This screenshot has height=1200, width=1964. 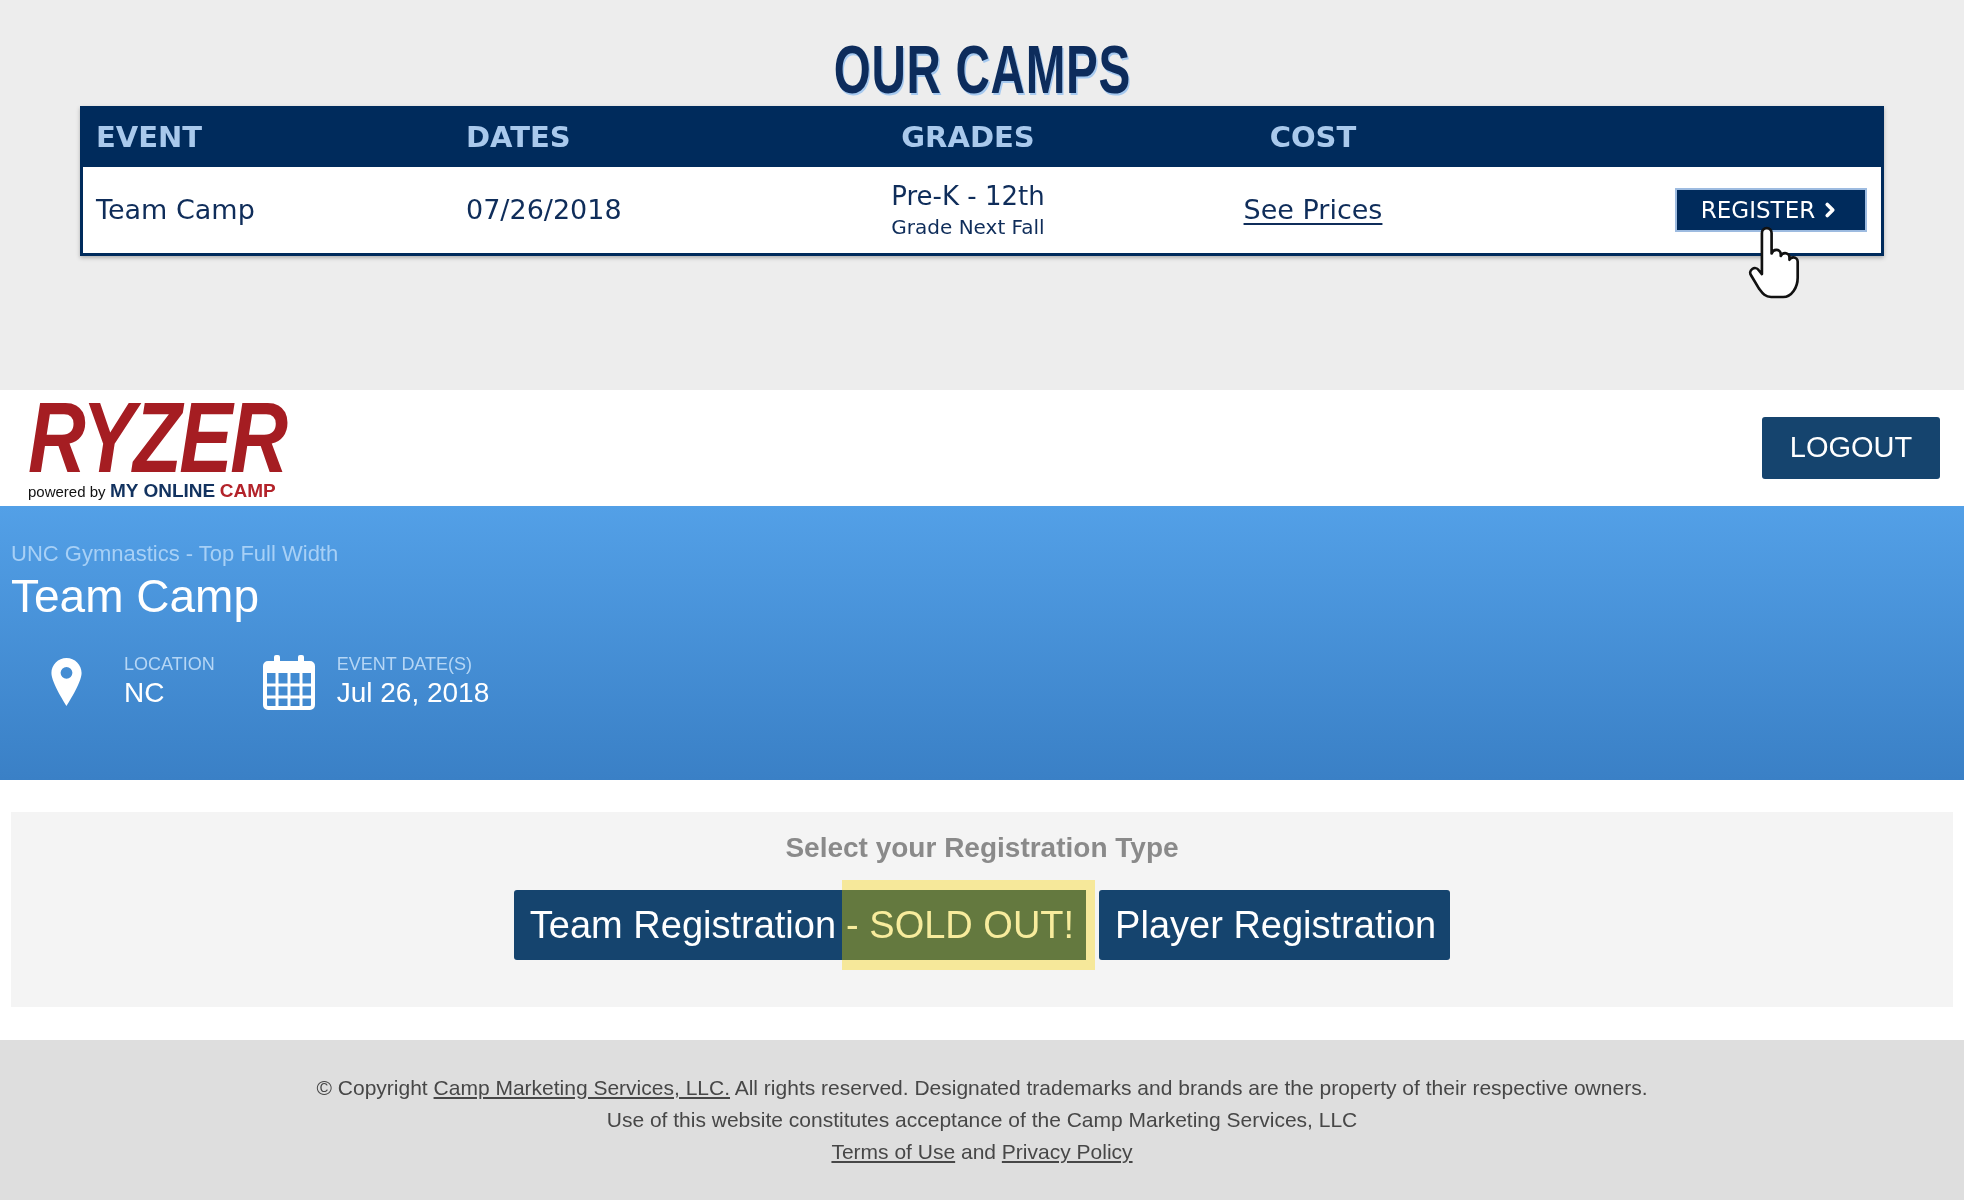 What do you see at coordinates (544, 209) in the screenshot?
I see `event-date: 07/26/2018` at bounding box center [544, 209].